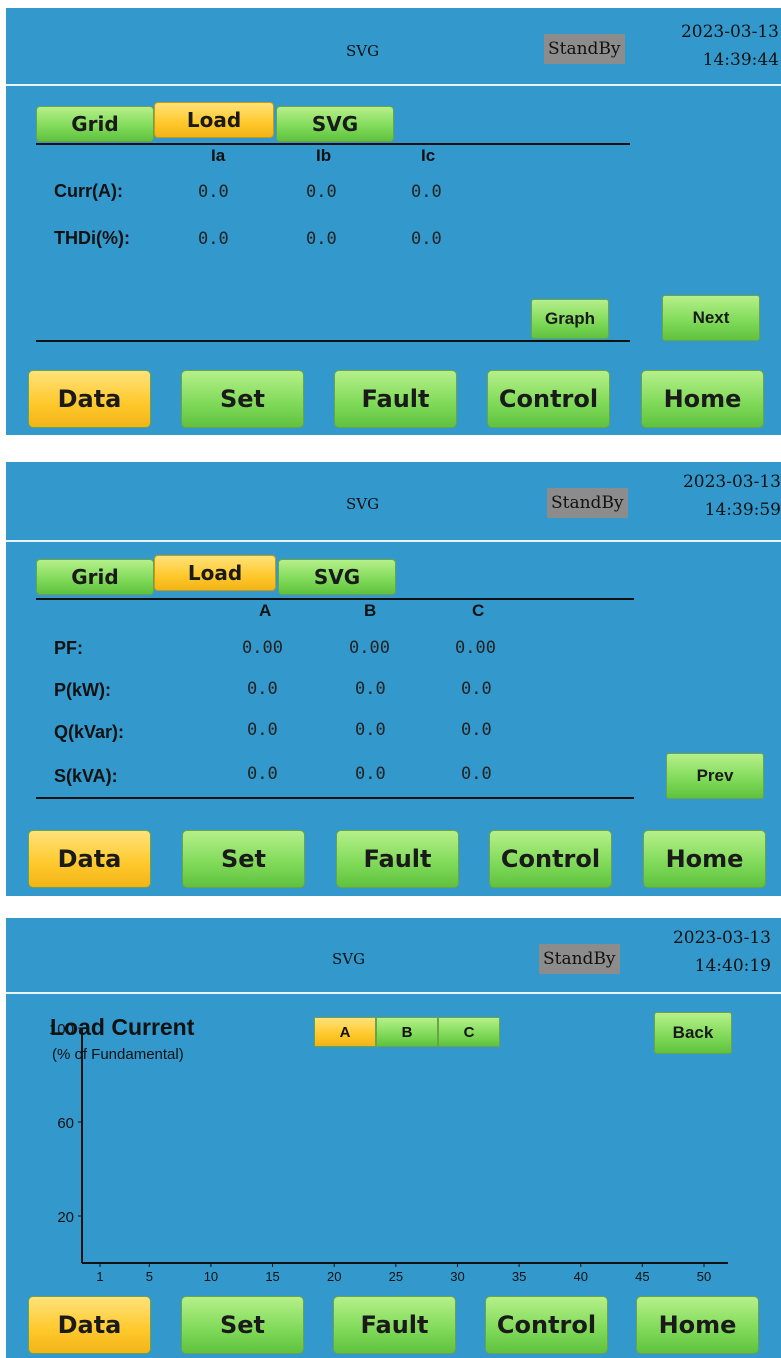 This screenshot has width=781, height=1358. Describe the element at coordinates (65, 1217) in the screenshot. I see `y-tick-label: 20` at that location.